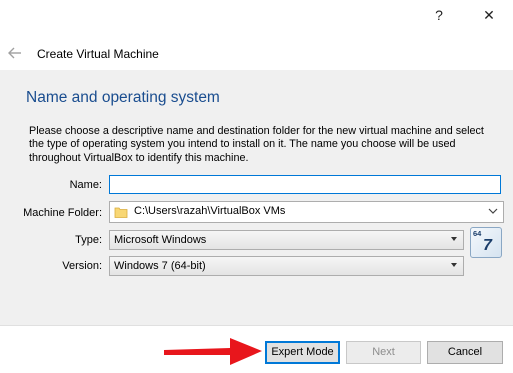 This screenshot has height=373, width=513. What do you see at coordinates (256, 15) in the screenshot?
I see `title-bar: ? ✕` at bounding box center [256, 15].